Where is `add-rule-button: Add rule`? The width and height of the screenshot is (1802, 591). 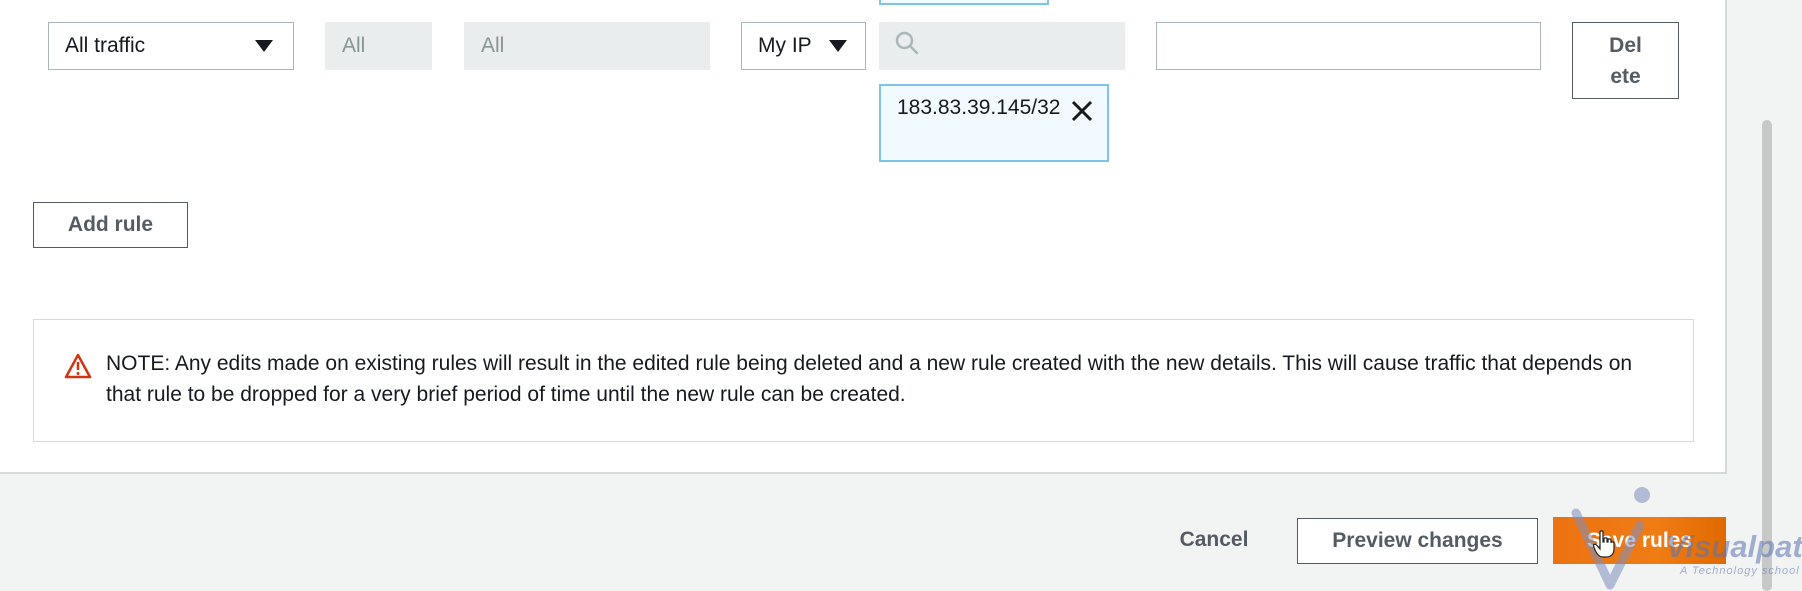
add-rule-button: Add rule is located at coordinates (110, 225).